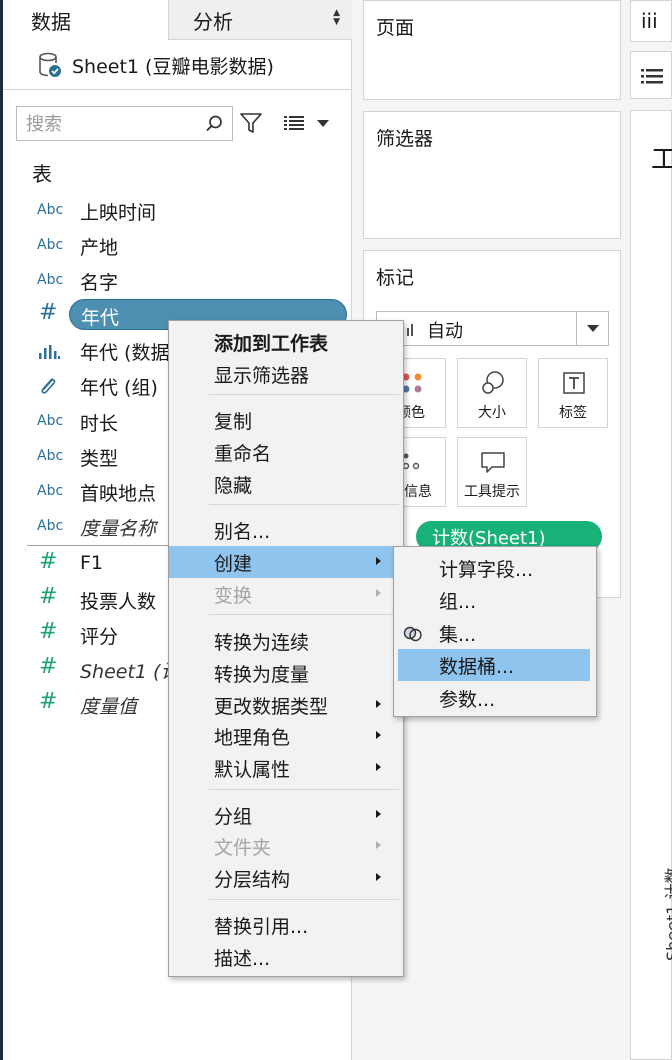 This screenshot has height=1060, width=672. Describe the element at coordinates (111, 124) in the screenshot. I see `search-input` at that location.